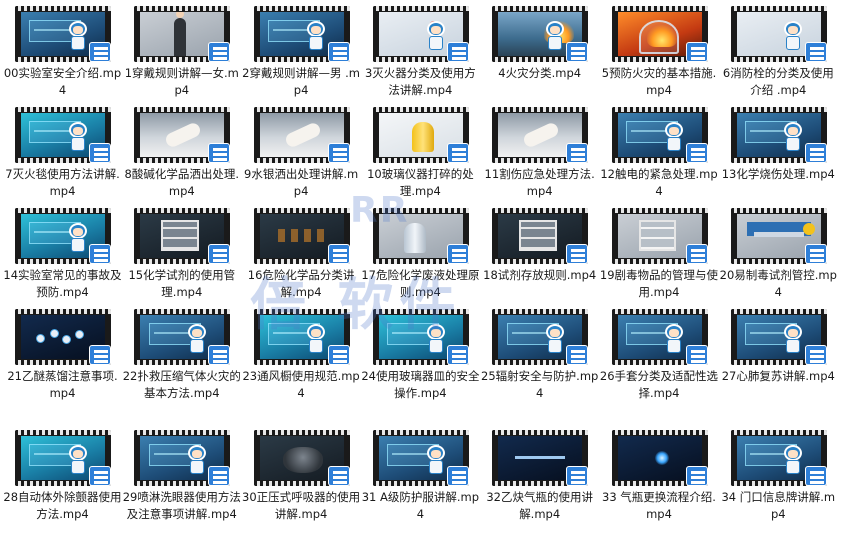  What do you see at coordinates (62, 284) in the screenshot?
I see `file-name-label: 14实验室常见的事故及预防.mp4` at bounding box center [62, 284].